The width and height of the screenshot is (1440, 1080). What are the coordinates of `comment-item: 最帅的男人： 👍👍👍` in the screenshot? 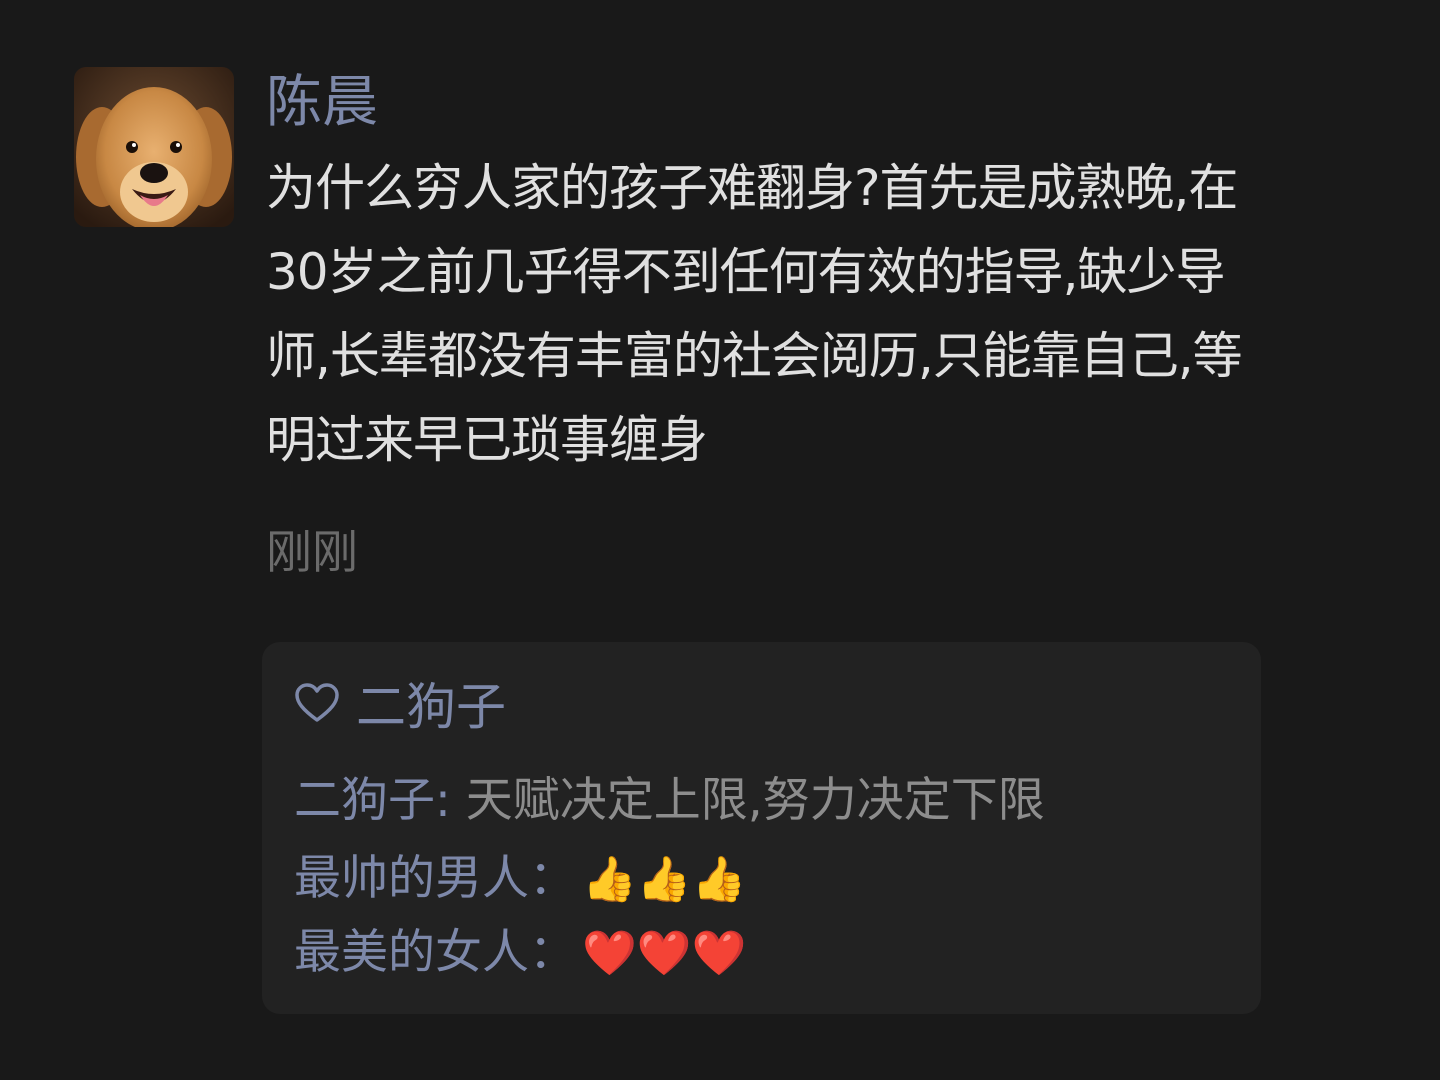 It's located at (520, 879).